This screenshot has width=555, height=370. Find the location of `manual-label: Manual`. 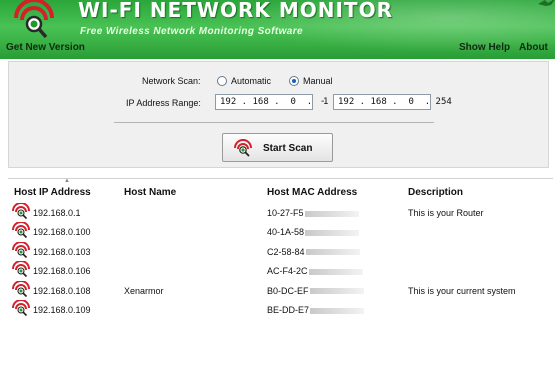

manual-label: Manual is located at coordinates (318, 81).